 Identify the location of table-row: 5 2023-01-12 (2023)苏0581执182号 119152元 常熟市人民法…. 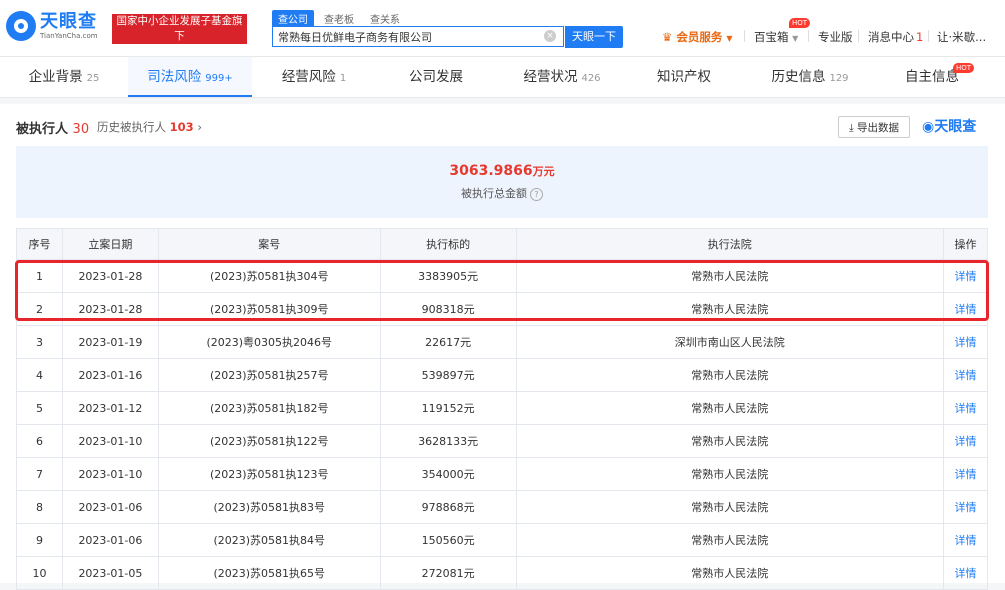
(502, 408).